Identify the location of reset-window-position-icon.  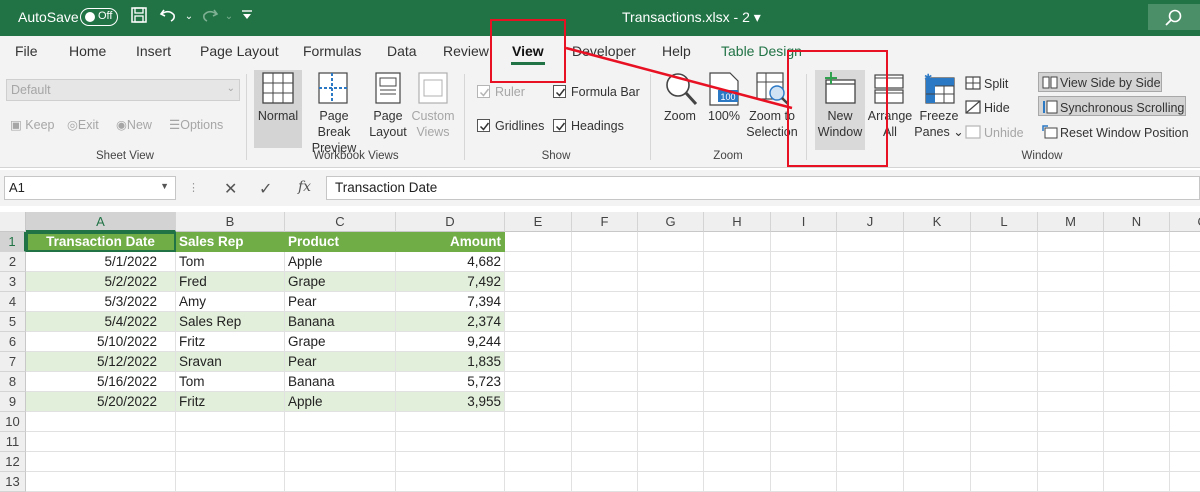
(1050, 132).